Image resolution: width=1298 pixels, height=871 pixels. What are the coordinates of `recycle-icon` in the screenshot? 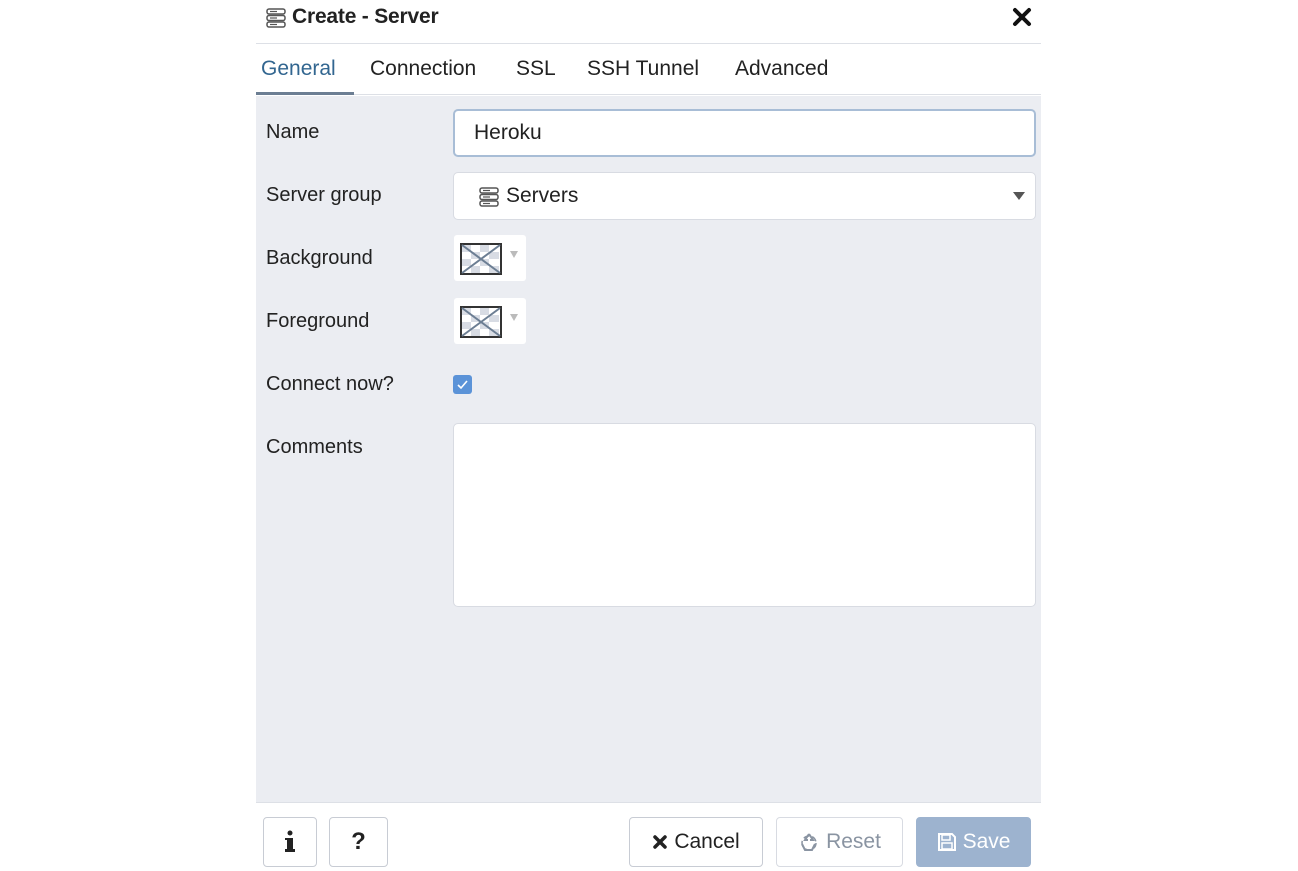 It's located at (809, 842).